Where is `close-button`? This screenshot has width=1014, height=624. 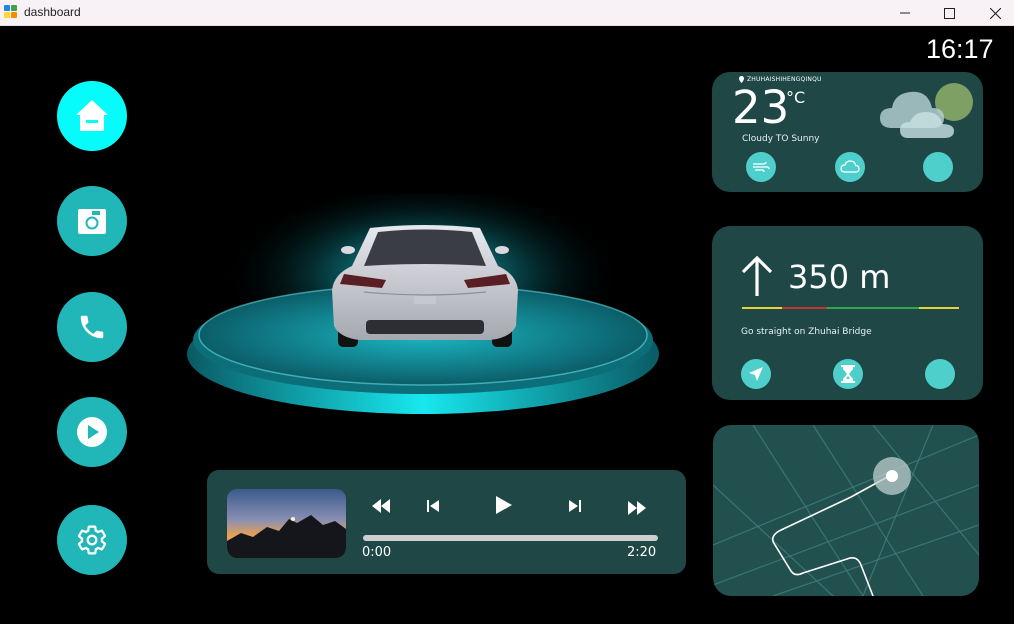
close-button is located at coordinates (993, 13).